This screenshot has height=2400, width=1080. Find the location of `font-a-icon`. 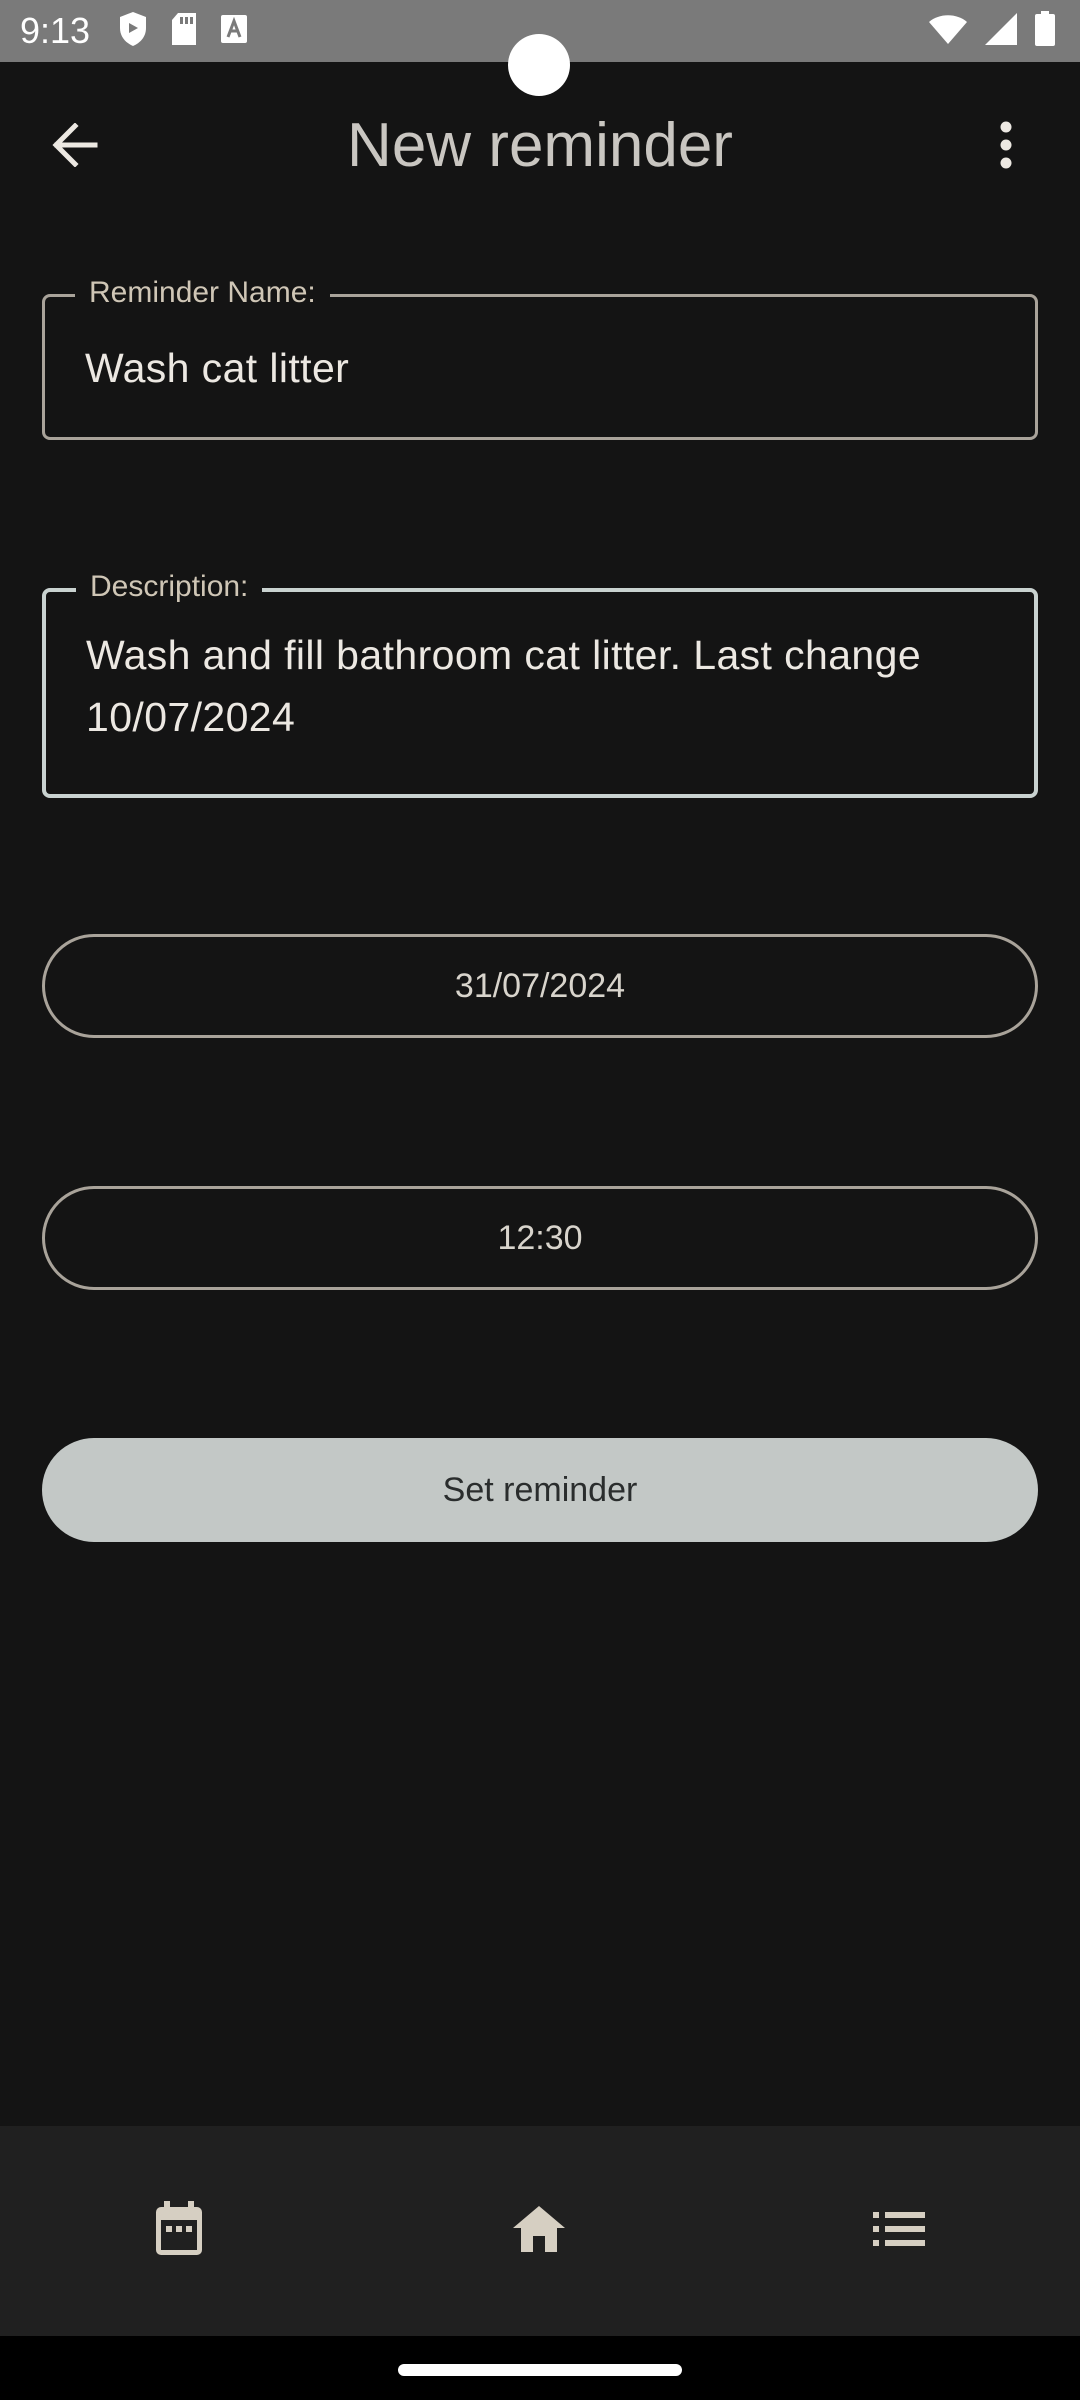

font-a-icon is located at coordinates (234, 31).